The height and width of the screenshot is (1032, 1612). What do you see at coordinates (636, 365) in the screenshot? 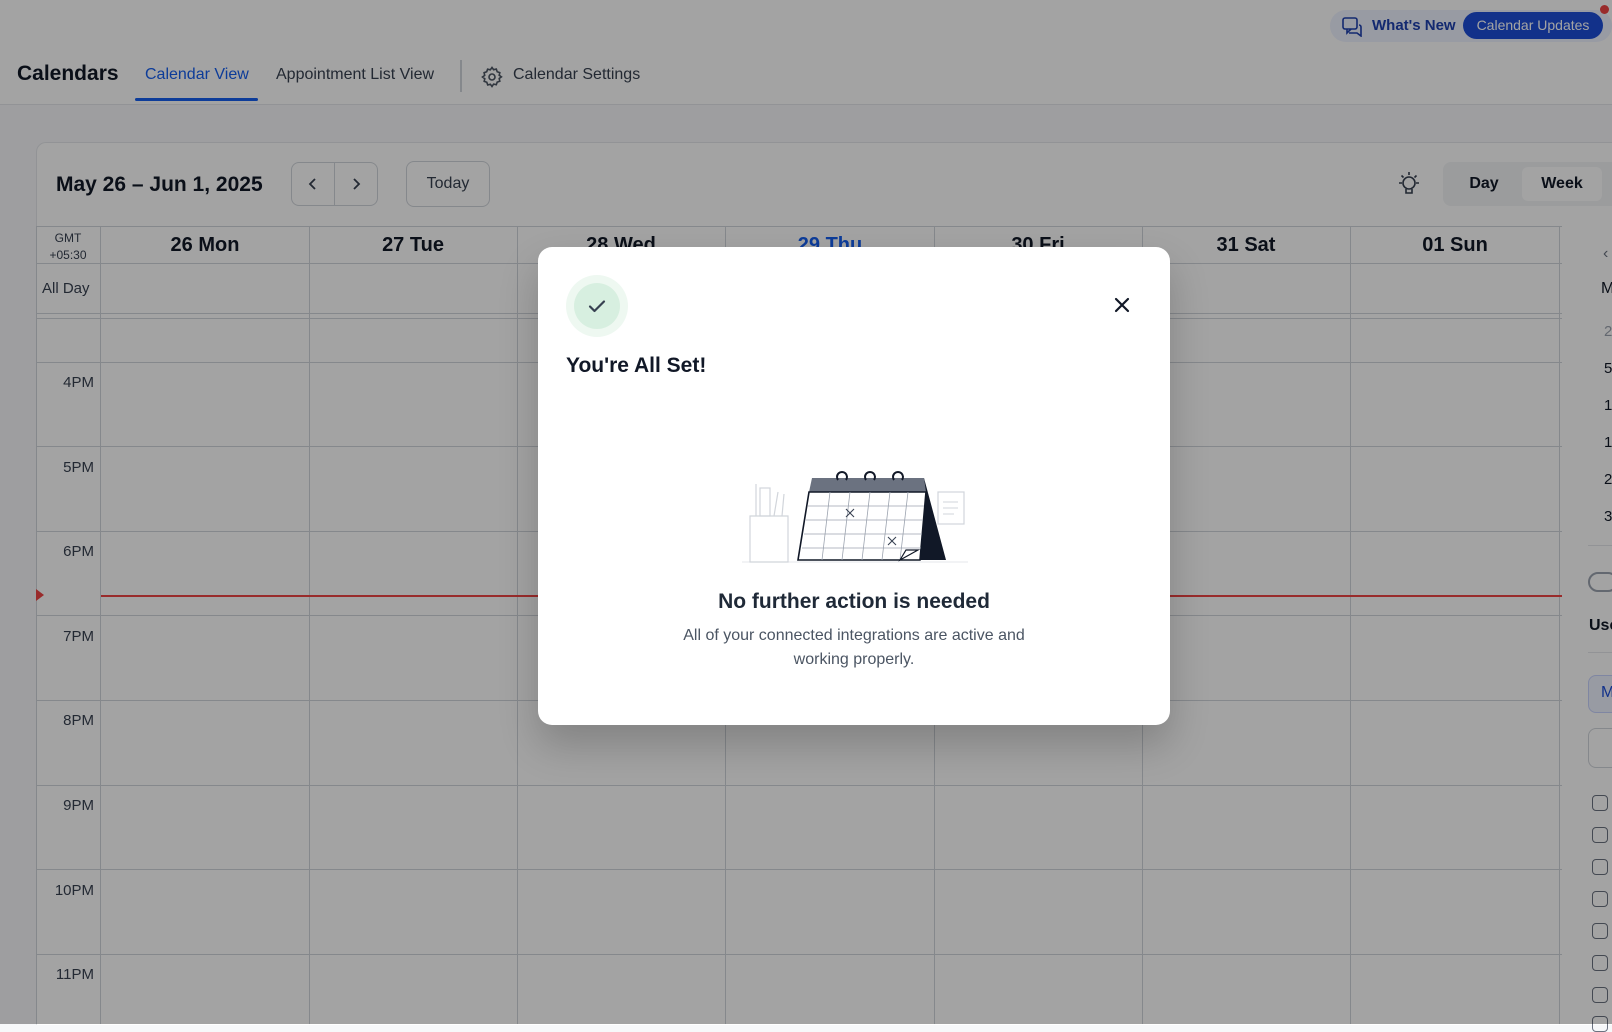
I see `modal-title: You're All Set!` at bounding box center [636, 365].